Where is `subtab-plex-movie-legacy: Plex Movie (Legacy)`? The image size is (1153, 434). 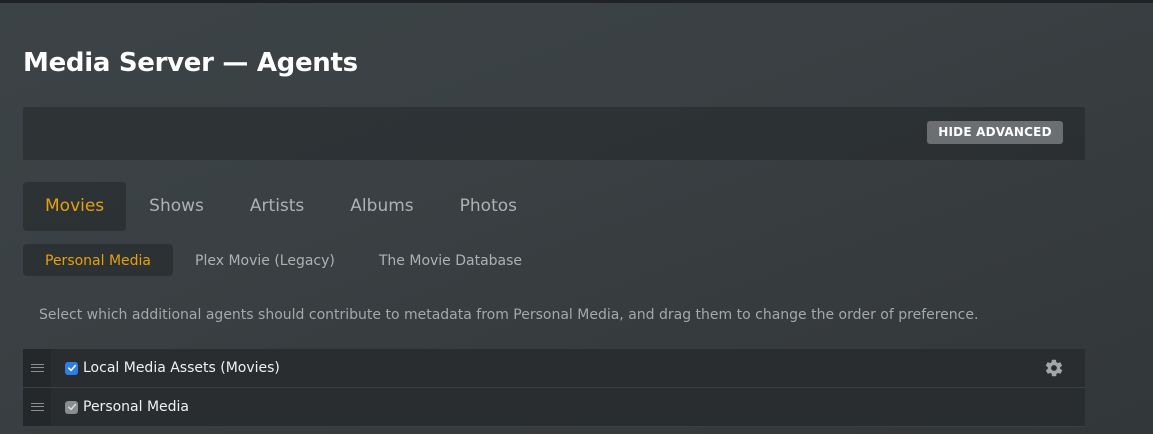
subtab-plex-movie-legacy: Plex Movie (Legacy) is located at coordinates (265, 260).